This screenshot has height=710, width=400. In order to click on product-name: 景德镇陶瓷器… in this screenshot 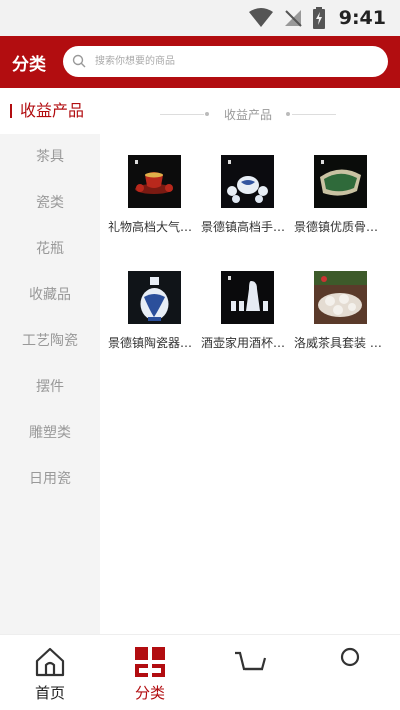, I will do `click(150, 343)`.